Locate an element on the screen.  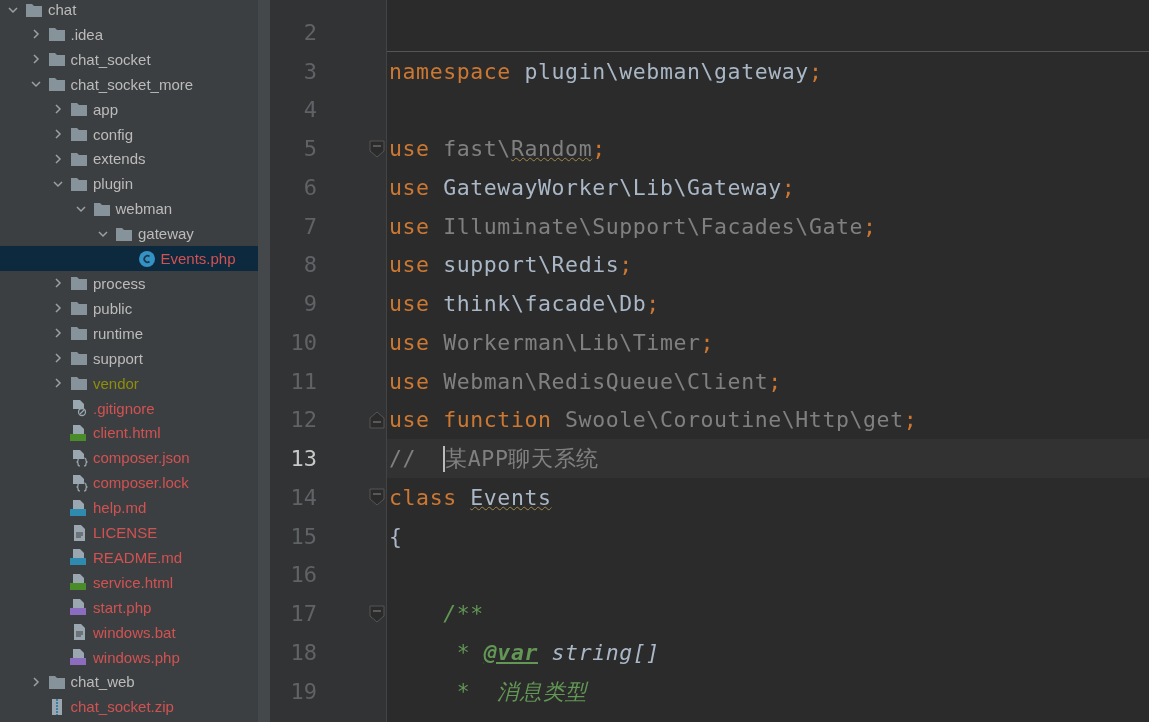
line-number: 13 is located at coordinates (303, 459).